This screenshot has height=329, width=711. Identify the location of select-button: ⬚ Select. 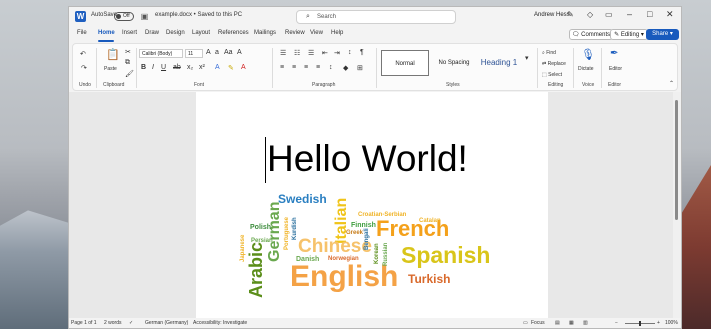
(552, 75).